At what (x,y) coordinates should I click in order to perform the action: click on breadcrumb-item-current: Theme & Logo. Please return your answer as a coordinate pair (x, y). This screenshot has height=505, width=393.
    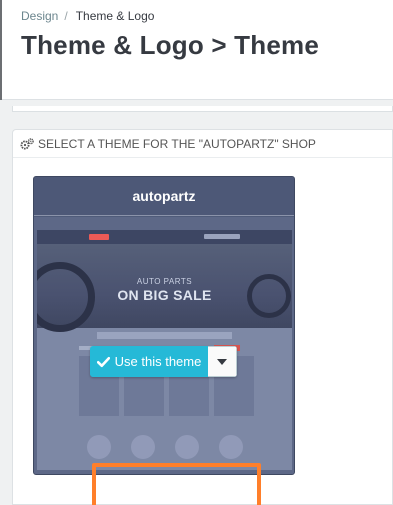
    Looking at the image, I should click on (115, 16).